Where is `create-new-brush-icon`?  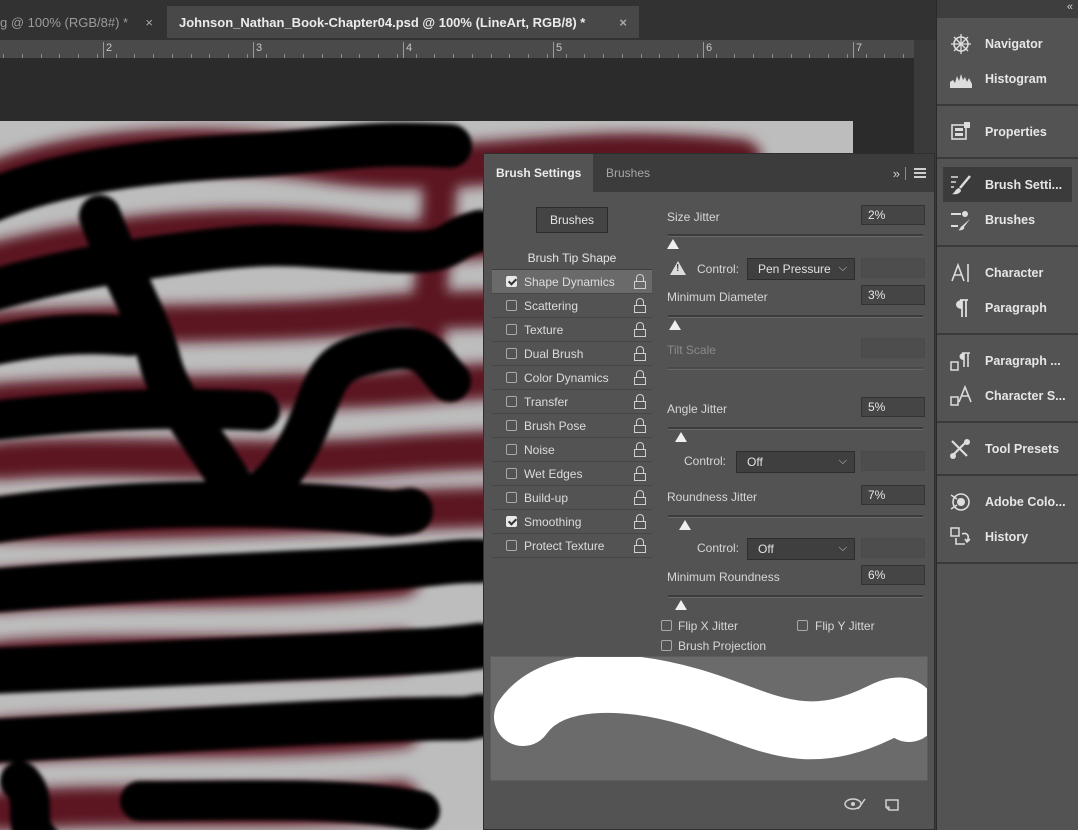
create-new-brush-icon is located at coordinates (892, 804).